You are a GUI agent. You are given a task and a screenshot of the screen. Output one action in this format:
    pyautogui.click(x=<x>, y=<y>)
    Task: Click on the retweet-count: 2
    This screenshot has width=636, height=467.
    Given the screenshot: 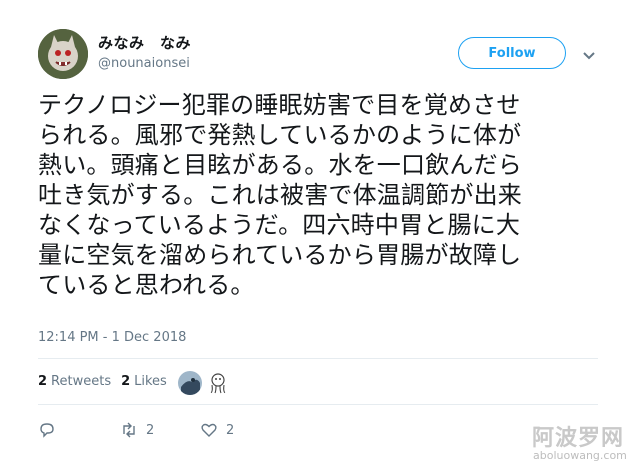 What is the action you would take?
    pyautogui.click(x=150, y=430)
    